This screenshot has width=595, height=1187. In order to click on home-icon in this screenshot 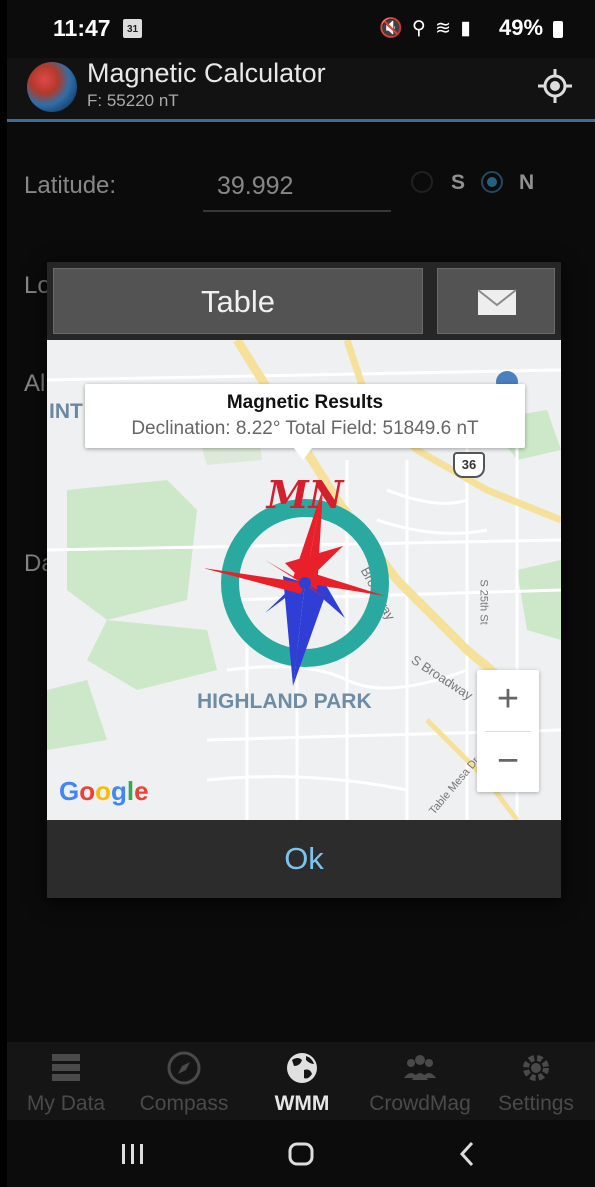, I will do `click(301, 1154)`.